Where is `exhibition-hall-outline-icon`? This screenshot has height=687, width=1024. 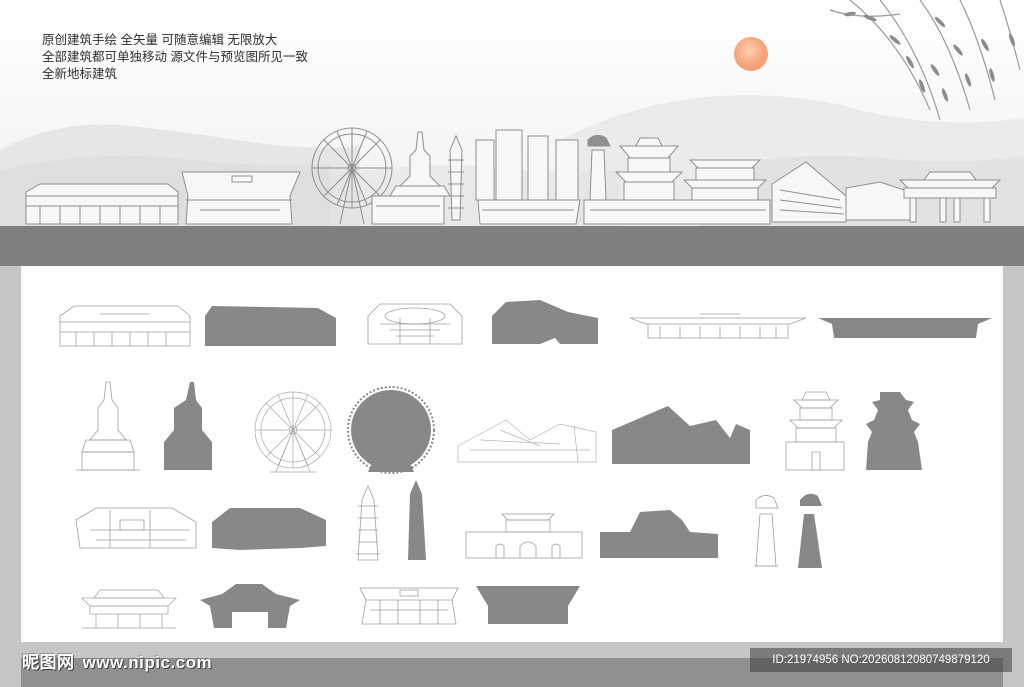
exhibition-hall-outline-icon is located at coordinates (415, 324).